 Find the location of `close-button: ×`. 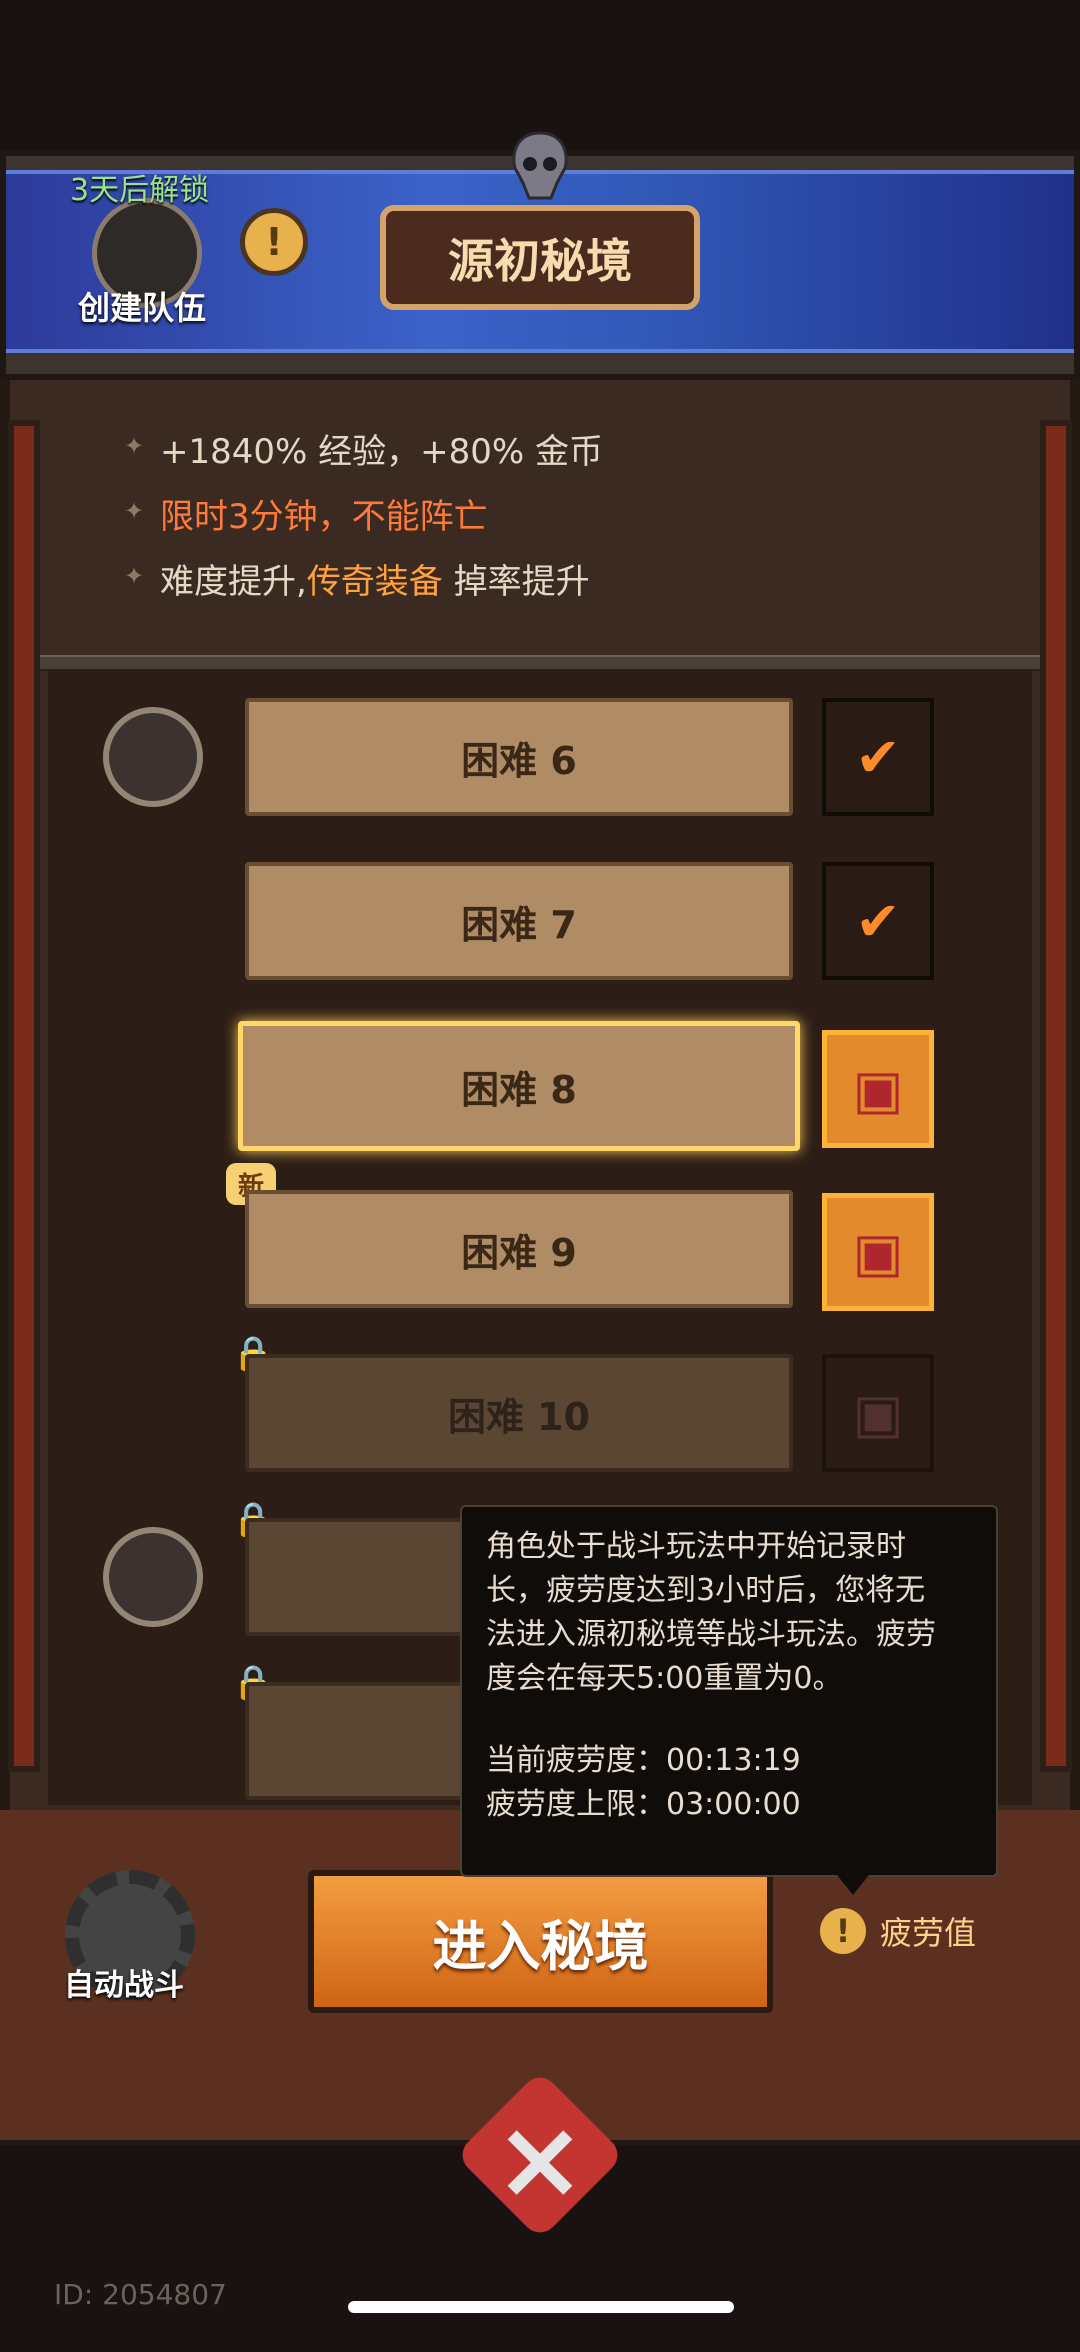

close-button: × is located at coordinates (540, 2155).